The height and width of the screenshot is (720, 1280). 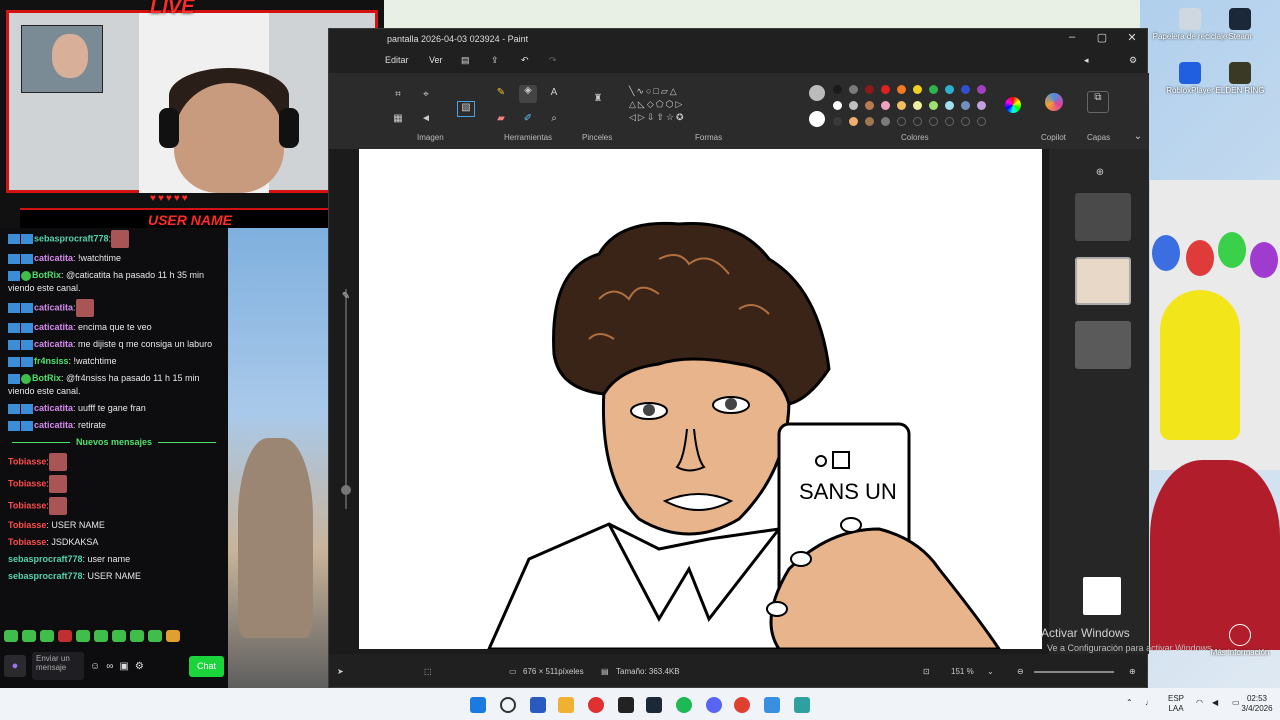 What do you see at coordinates (51, 361) in the screenshot?
I see `chat-username: fr4nsiss` at bounding box center [51, 361].